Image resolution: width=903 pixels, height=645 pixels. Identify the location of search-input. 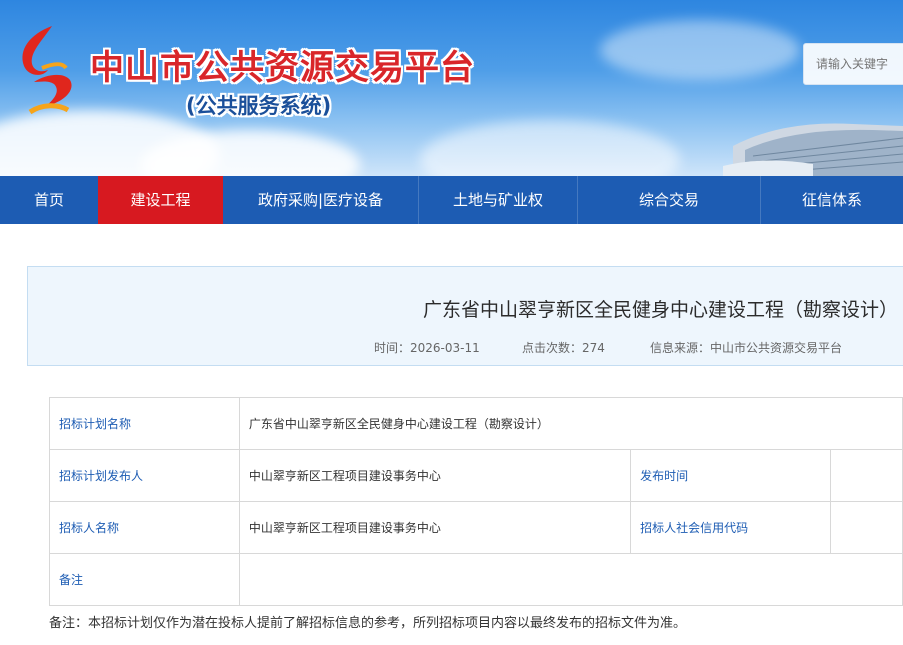
(853, 64).